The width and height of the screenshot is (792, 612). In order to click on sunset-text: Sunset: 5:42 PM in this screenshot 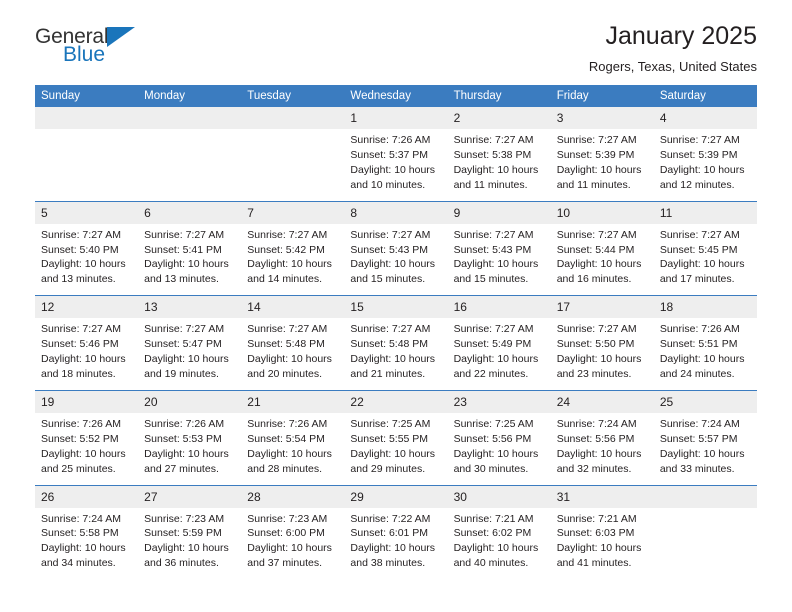, I will do `click(286, 249)`.